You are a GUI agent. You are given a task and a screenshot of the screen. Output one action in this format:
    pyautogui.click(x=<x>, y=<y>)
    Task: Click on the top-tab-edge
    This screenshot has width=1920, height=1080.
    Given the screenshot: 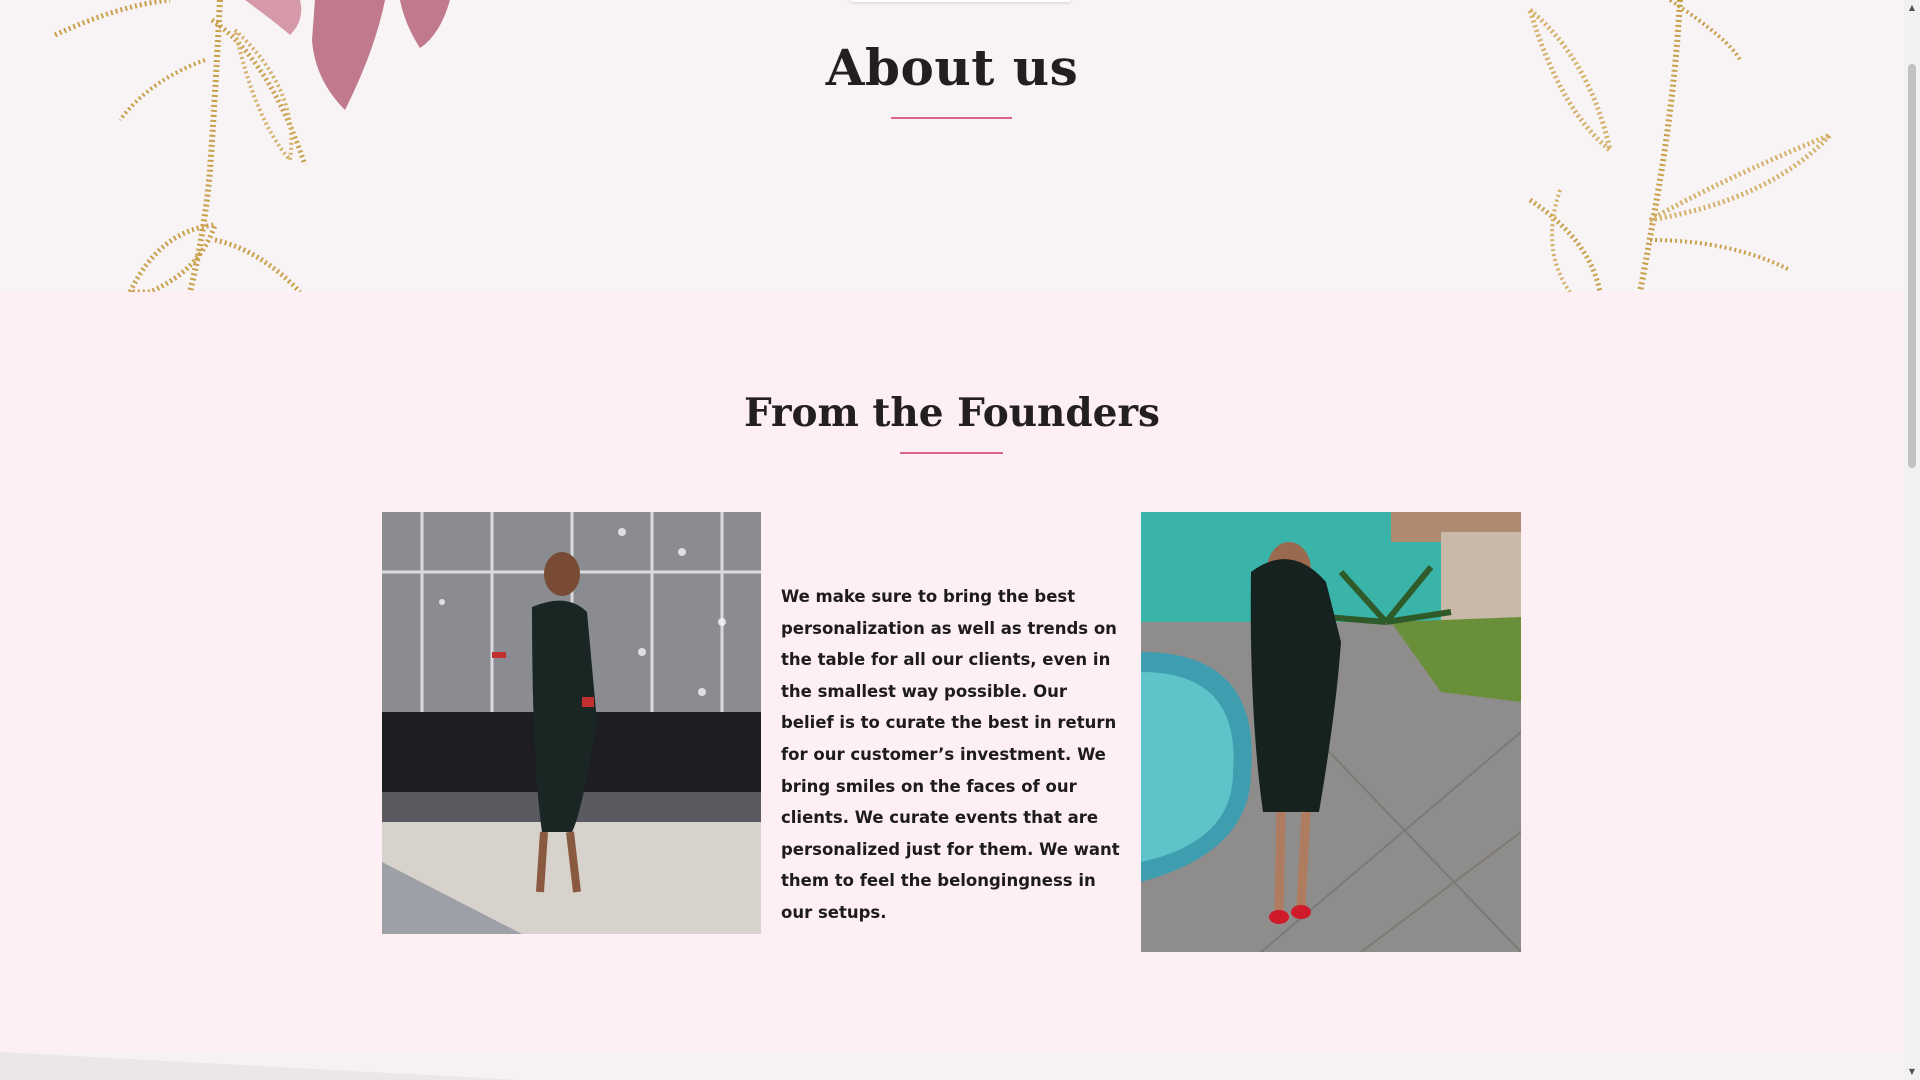 What is the action you would take?
    pyautogui.click(x=961, y=1)
    